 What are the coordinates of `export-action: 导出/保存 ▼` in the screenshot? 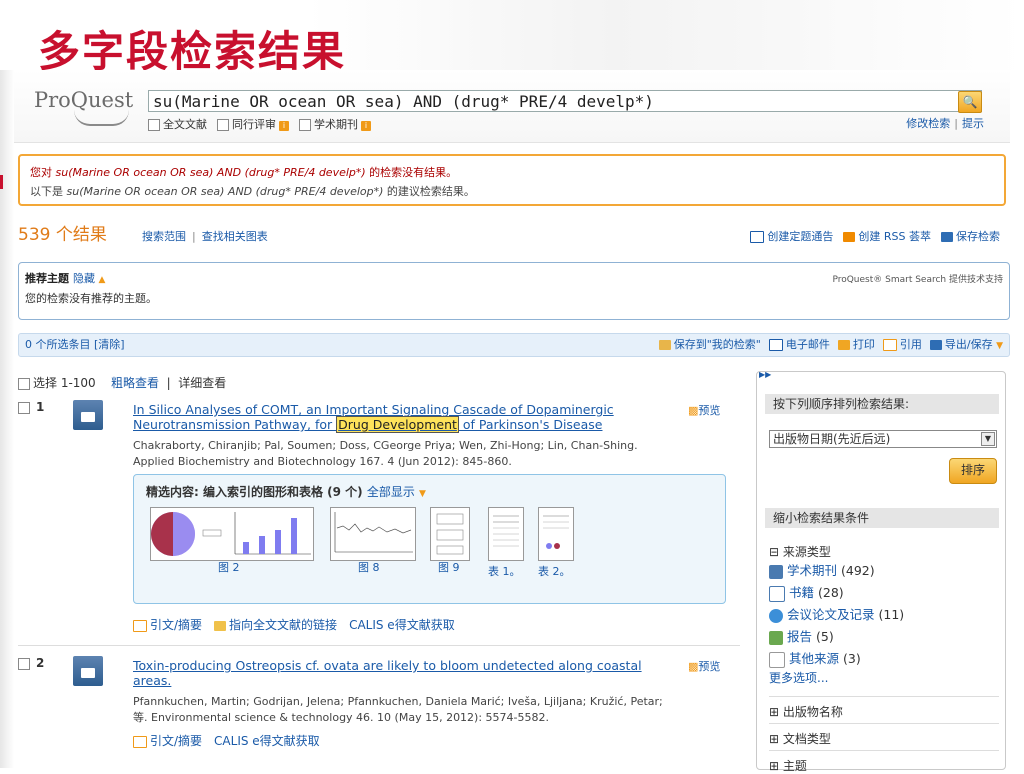 It's located at (966, 345).